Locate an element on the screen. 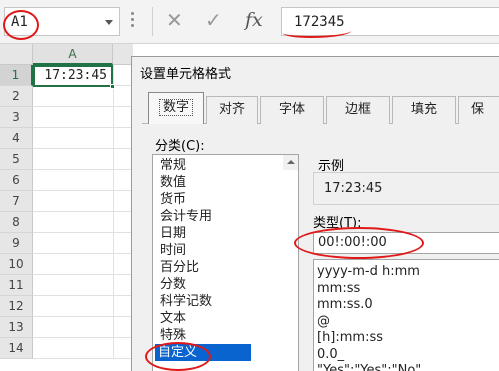  formula-bar: A1 ✕ ✓ fx 172345 is located at coordinates (249, 22).